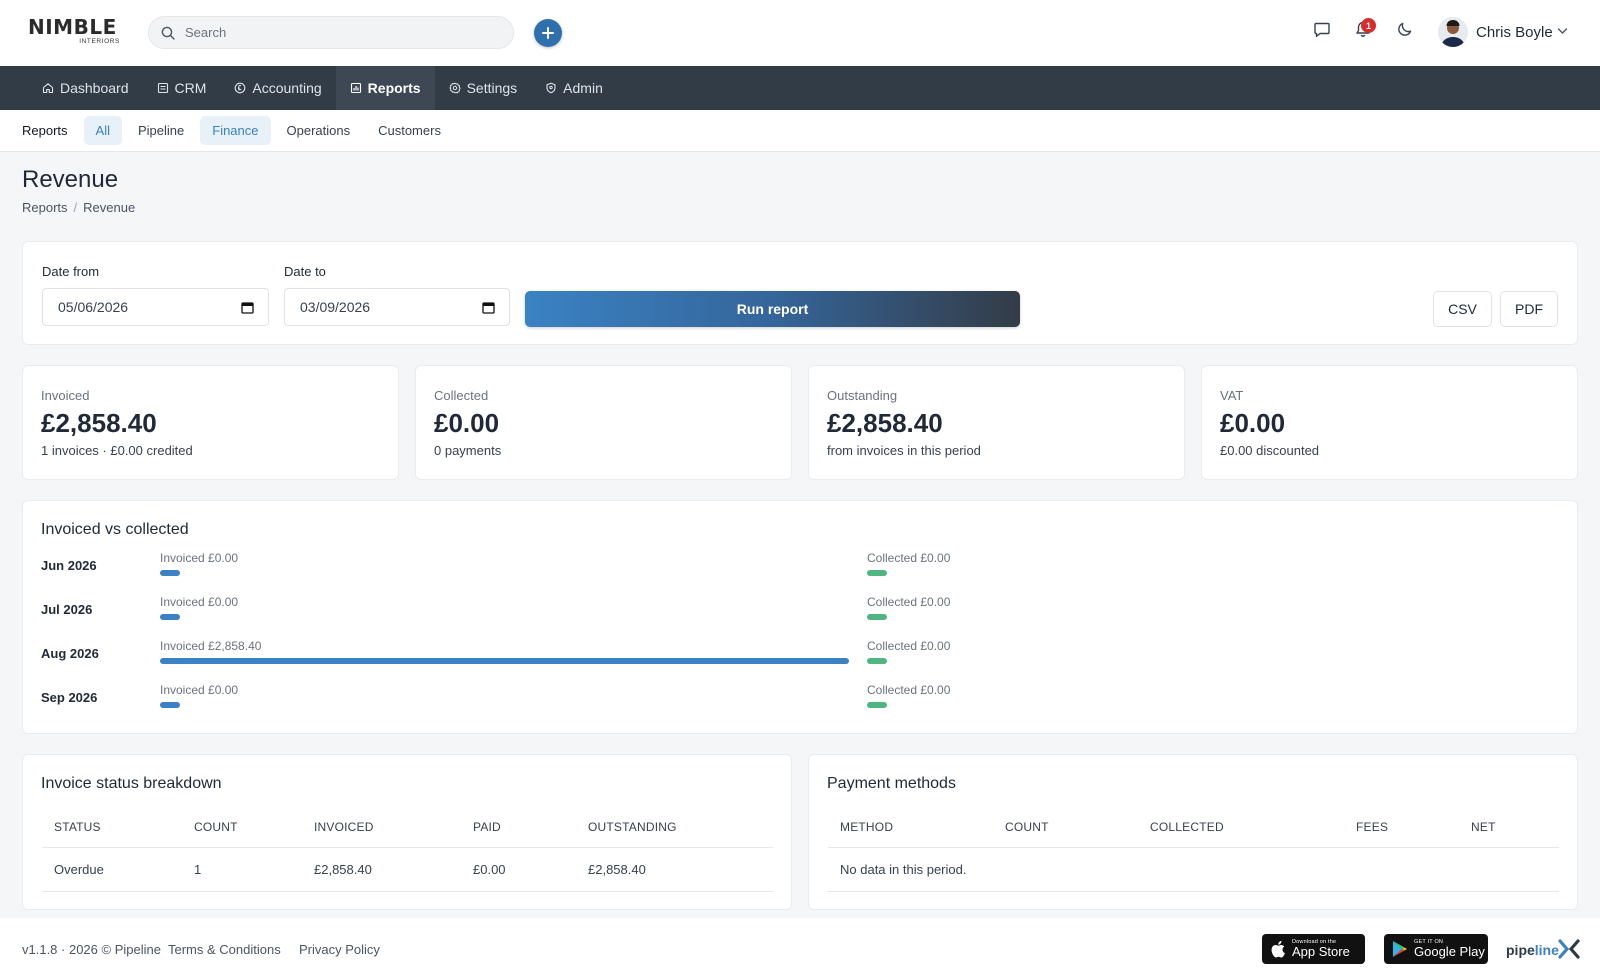 This screenshot has width=1600, height=980. What do you see at coordinates (115, 529) in the screenshot?
I see `chart-title: Invoiced vs collected` at bounding box center [115, 529].